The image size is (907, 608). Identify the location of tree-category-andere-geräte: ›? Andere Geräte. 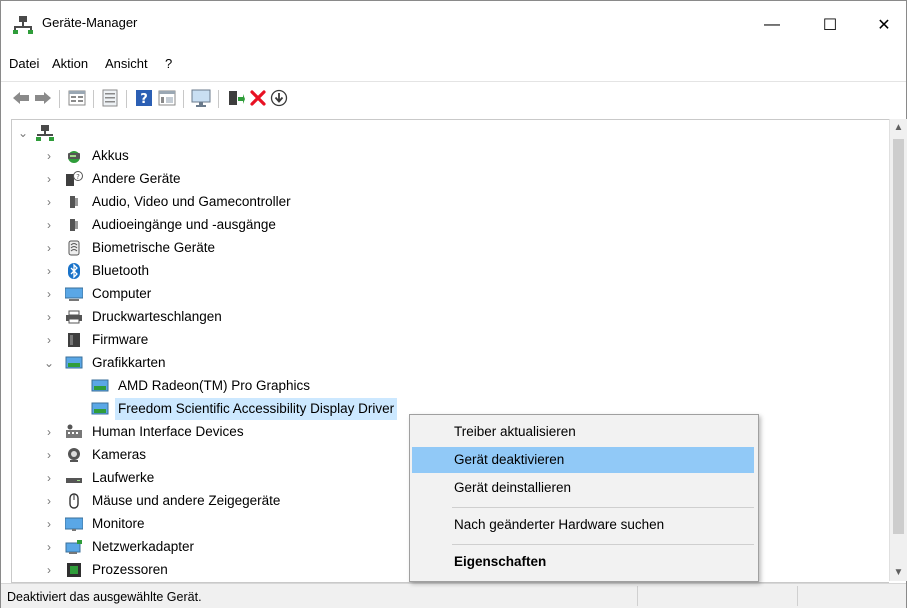
(222, 179).